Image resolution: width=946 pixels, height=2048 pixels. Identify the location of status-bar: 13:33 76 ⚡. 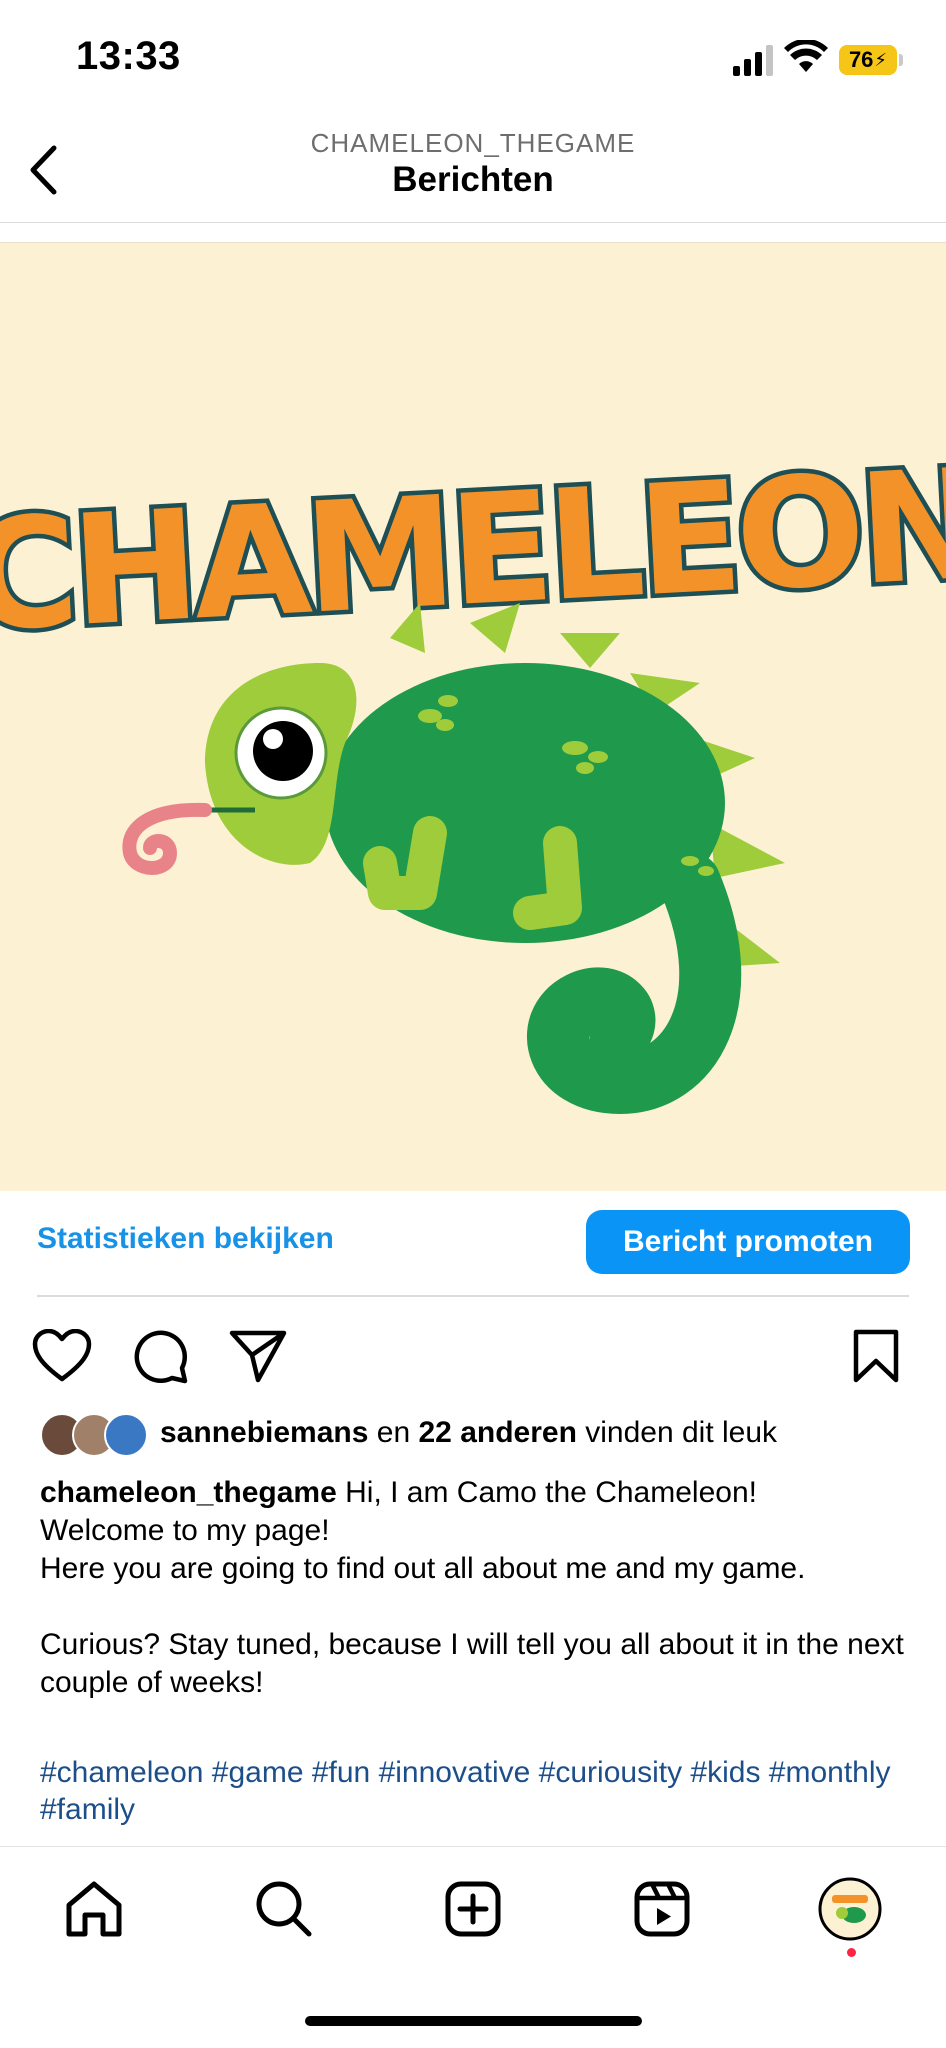
(473, 60).